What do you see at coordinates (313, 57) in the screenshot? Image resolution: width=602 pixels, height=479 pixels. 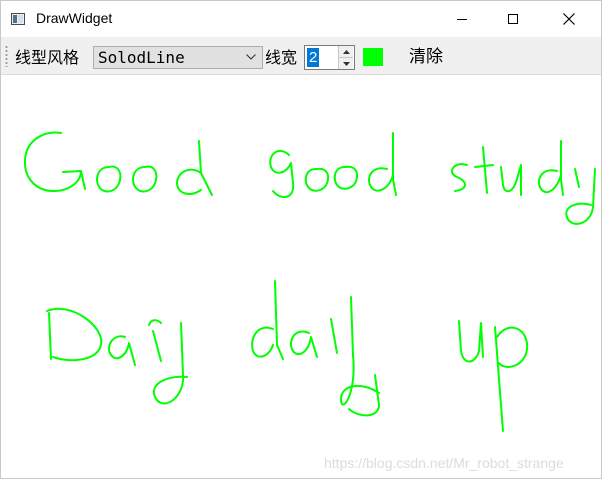 I see `line-width-value: 2` at bounding box center [313, 57].